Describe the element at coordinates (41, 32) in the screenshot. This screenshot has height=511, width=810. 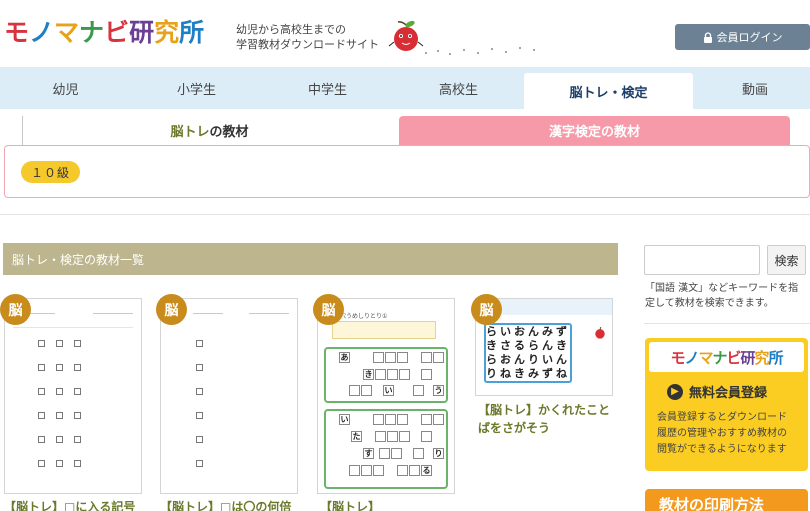
I see `logo-char: ノ` at that location.